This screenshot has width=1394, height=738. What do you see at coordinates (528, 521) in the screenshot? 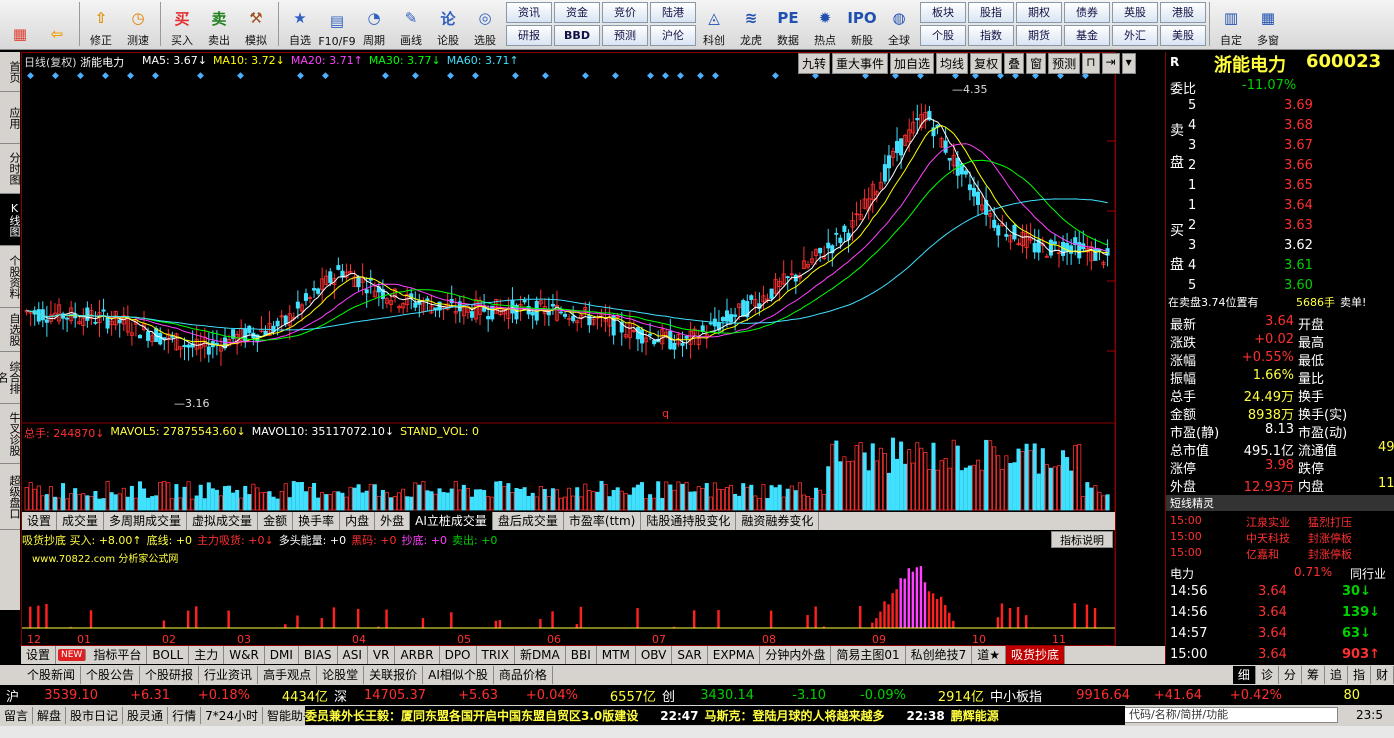
I see `volume-tab: 盘后成交量` at bounding box center [528, 521].